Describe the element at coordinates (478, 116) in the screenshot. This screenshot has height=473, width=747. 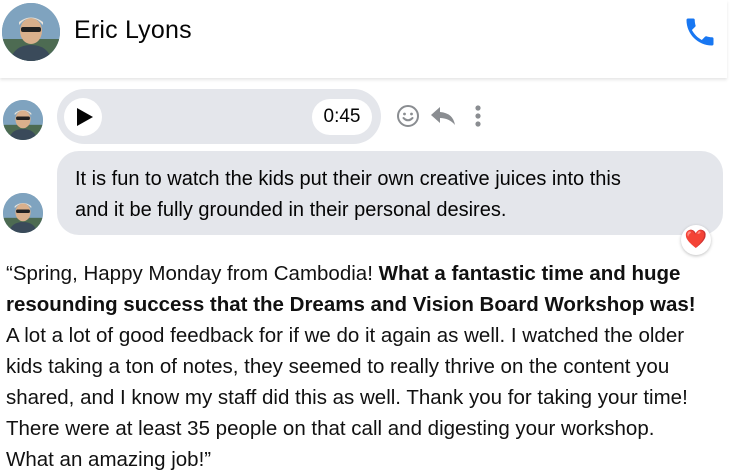
I see `more-vertical-icon` at that location.